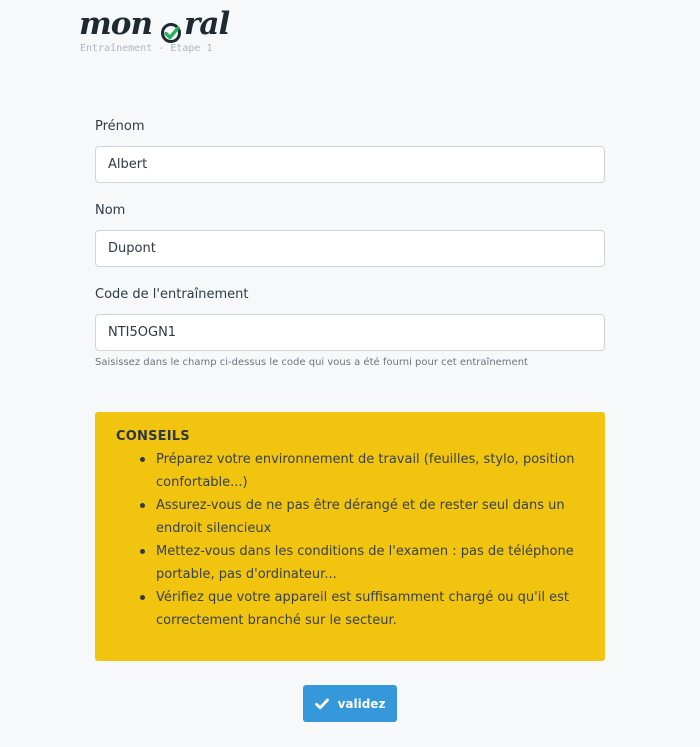  I want to click on validate-button-label: validez, so click(361, 703).